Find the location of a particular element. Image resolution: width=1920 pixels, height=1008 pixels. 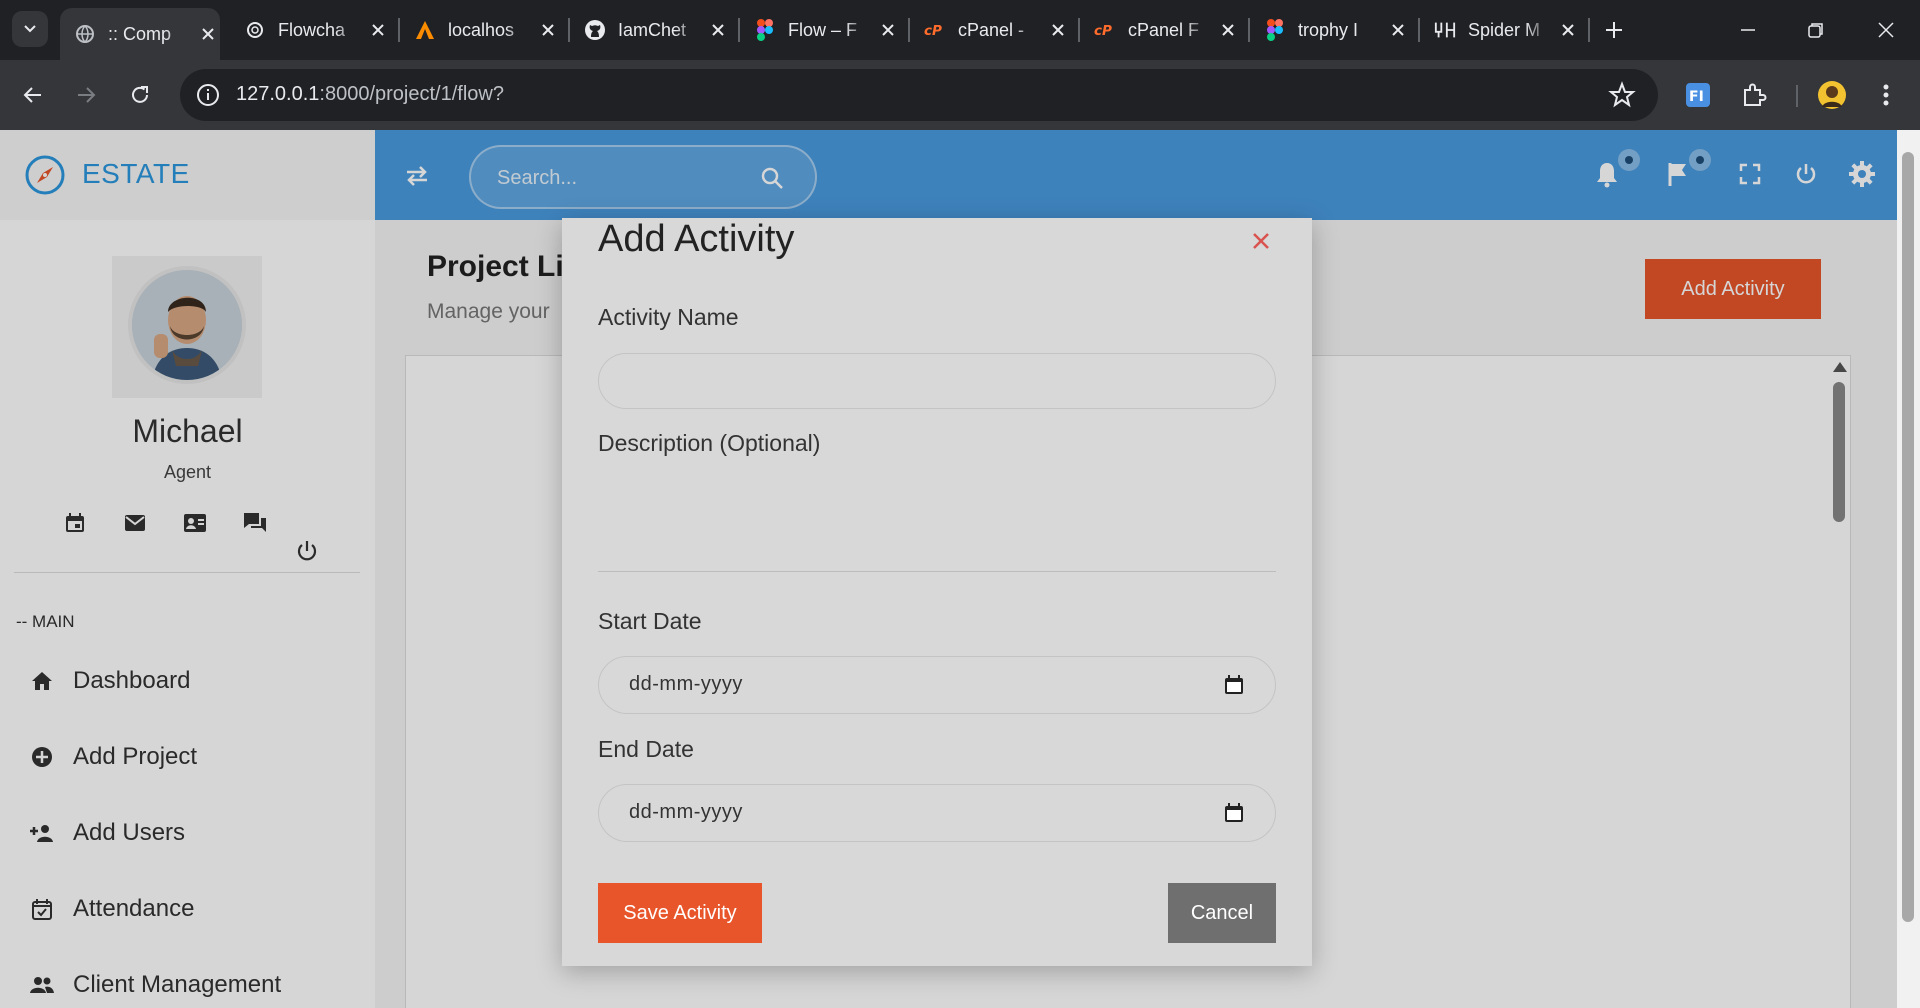

url-text: 127.0.0.1:8000/project/1/flow? is located at coordinates (370, 94).